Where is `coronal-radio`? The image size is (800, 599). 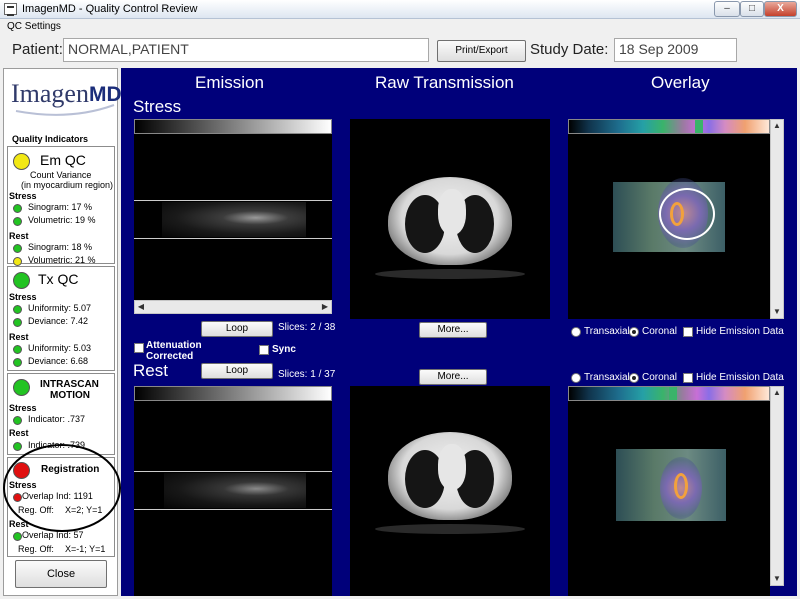 coronal-radio is located at coordinates (634, 332).